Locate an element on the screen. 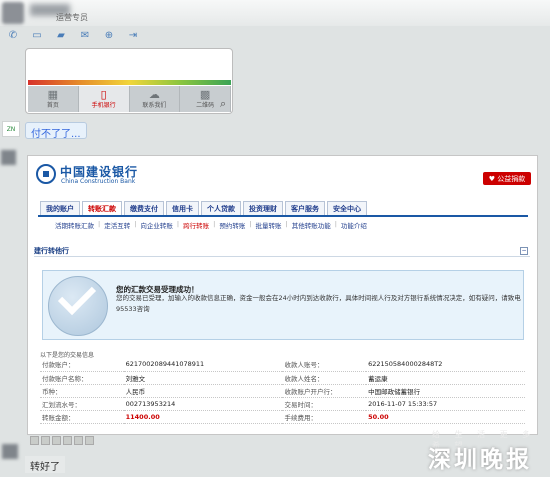  contact-name: 运营专员 is located at coordinates (72, 17).